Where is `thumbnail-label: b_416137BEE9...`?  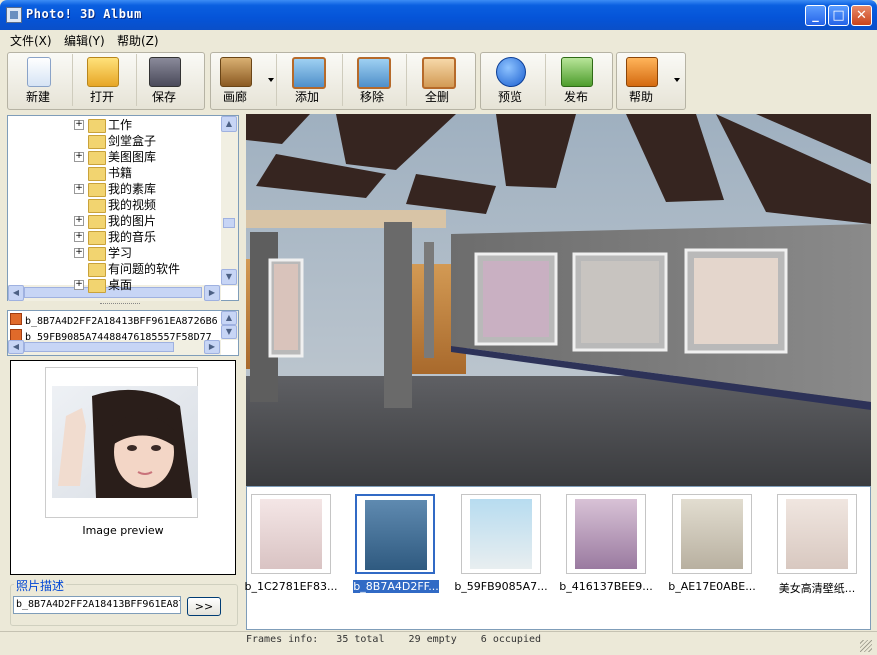 thumbnail-label: b_416137BEE9... is located at coordinates (606, 586).